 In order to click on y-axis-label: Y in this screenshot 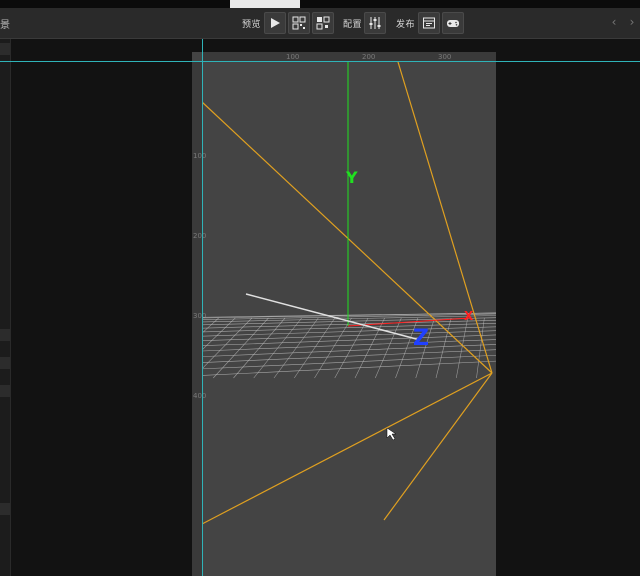, I will do `click(352, 177)`.